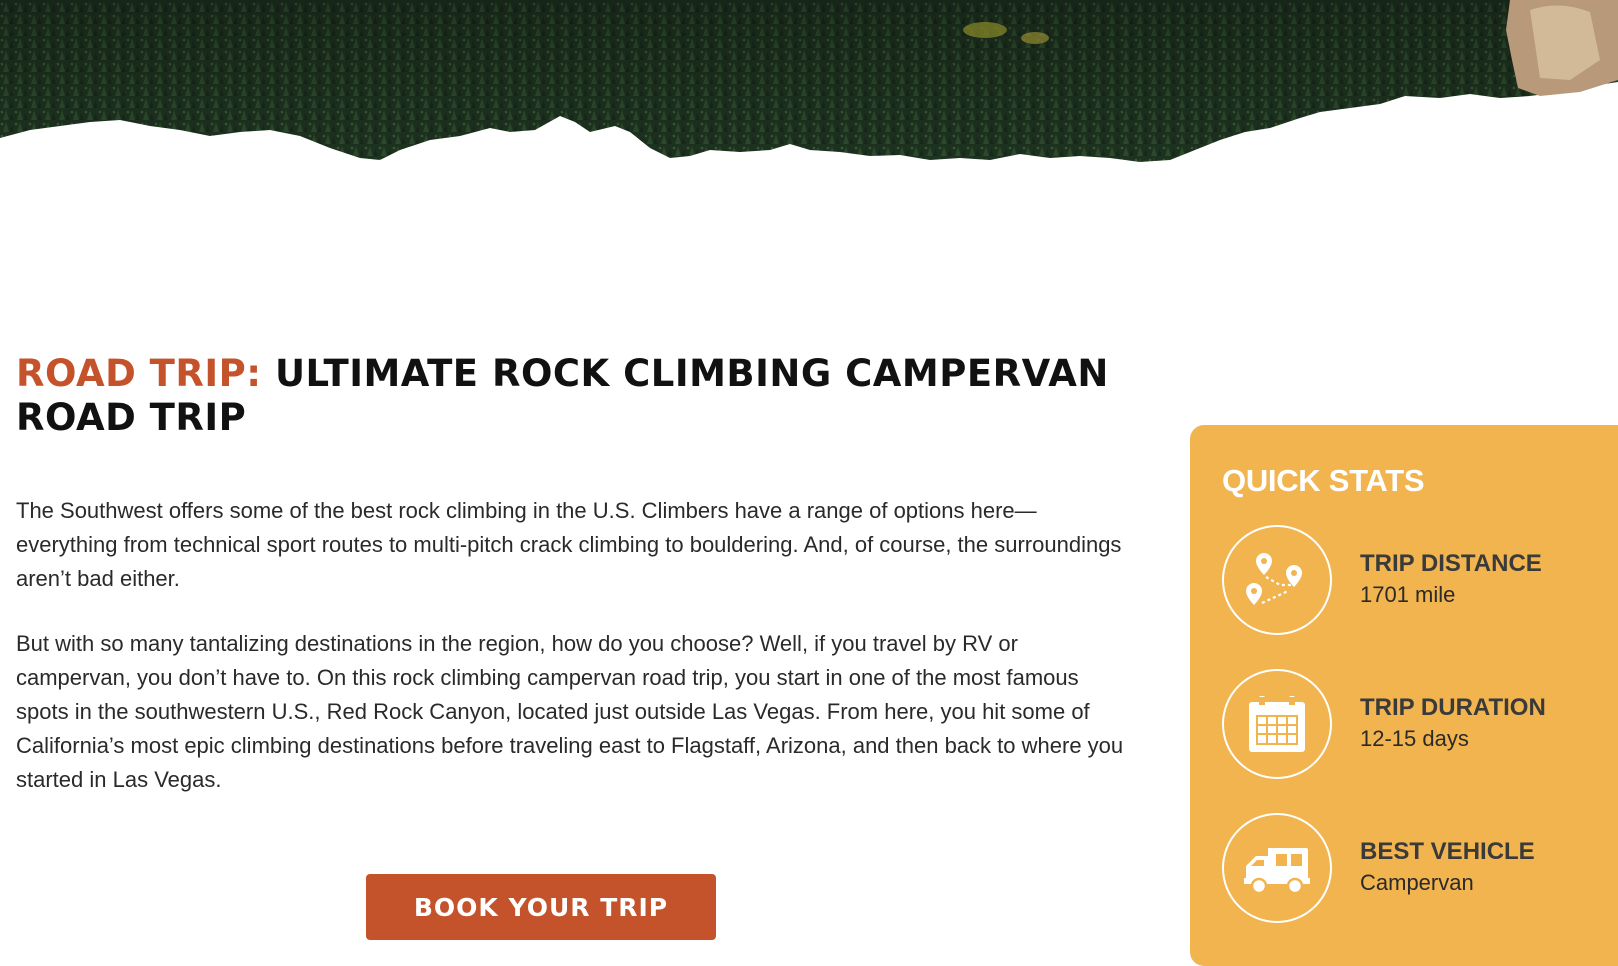 This screenshot has width=1618, height=966. Describe the element at coordinates (1420, 580) in the screenshot. I see `stat-trip-distance: TRIP DISTANCE 1701 mile` at that location.